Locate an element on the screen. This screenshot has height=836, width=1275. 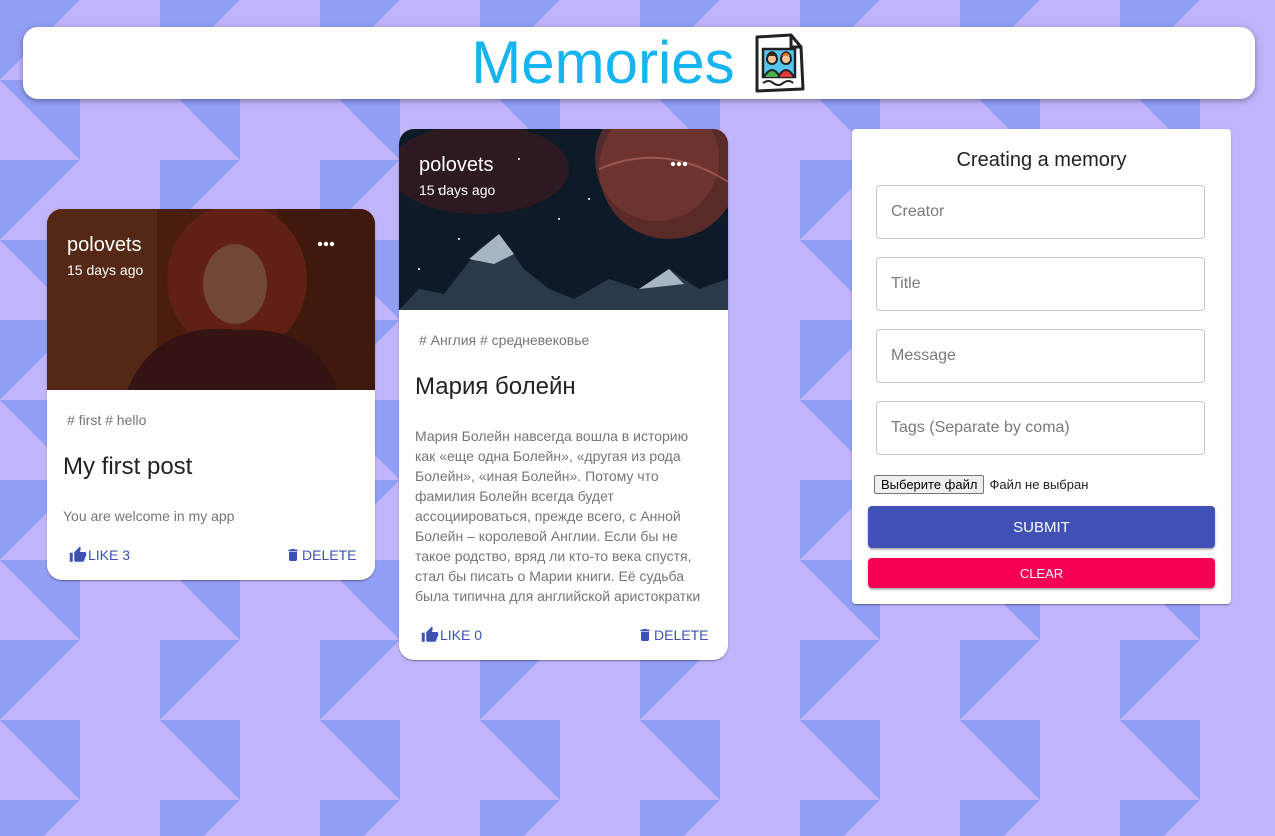
app-header: Memories is located at coordinates (639, 63).